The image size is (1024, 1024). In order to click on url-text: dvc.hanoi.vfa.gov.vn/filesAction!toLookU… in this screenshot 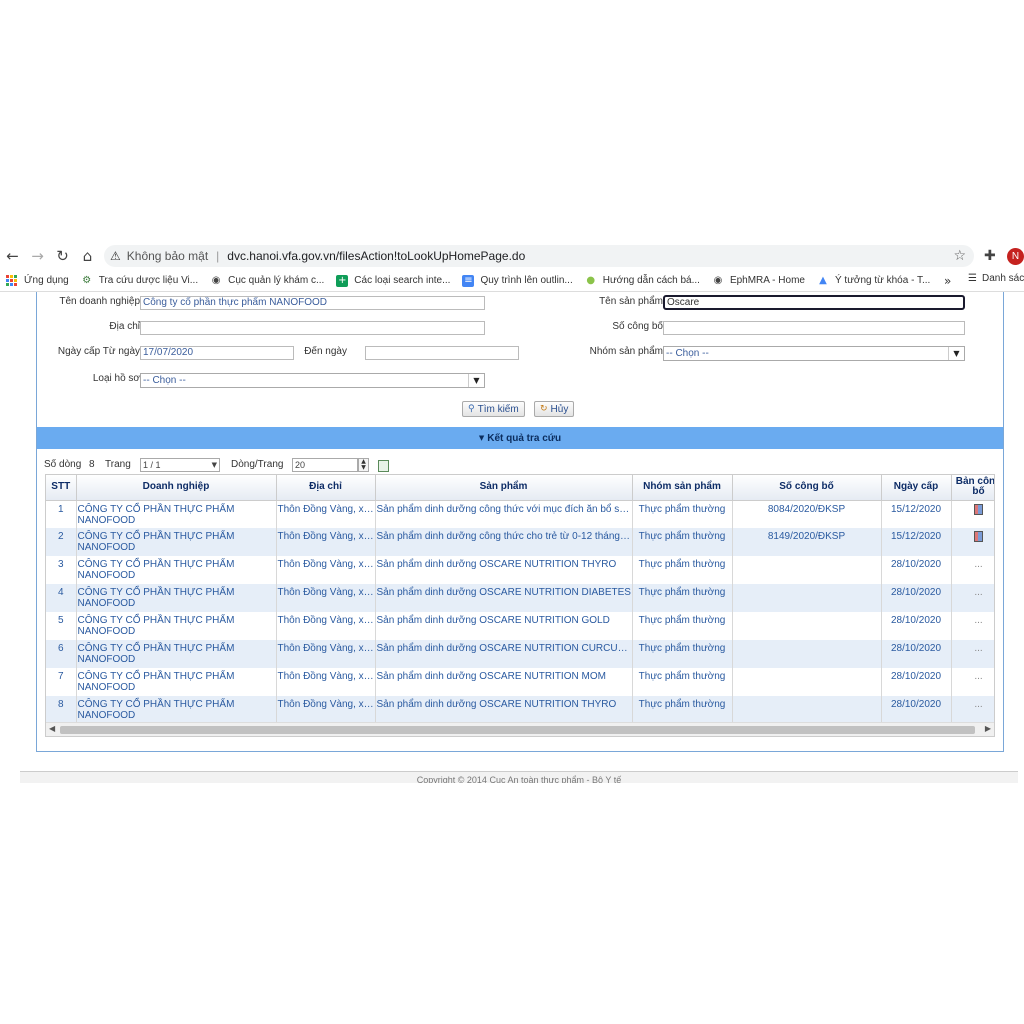, I will do `click(376, 256)`.